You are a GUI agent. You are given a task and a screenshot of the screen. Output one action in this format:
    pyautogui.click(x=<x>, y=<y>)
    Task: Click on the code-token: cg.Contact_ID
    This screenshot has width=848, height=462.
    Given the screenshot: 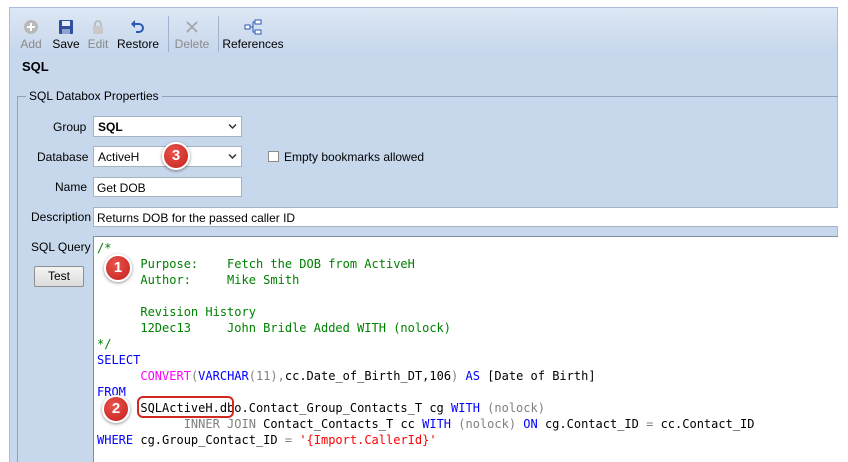 What is the action you would take?
    pyautogui.click(x=592, y=424)
    